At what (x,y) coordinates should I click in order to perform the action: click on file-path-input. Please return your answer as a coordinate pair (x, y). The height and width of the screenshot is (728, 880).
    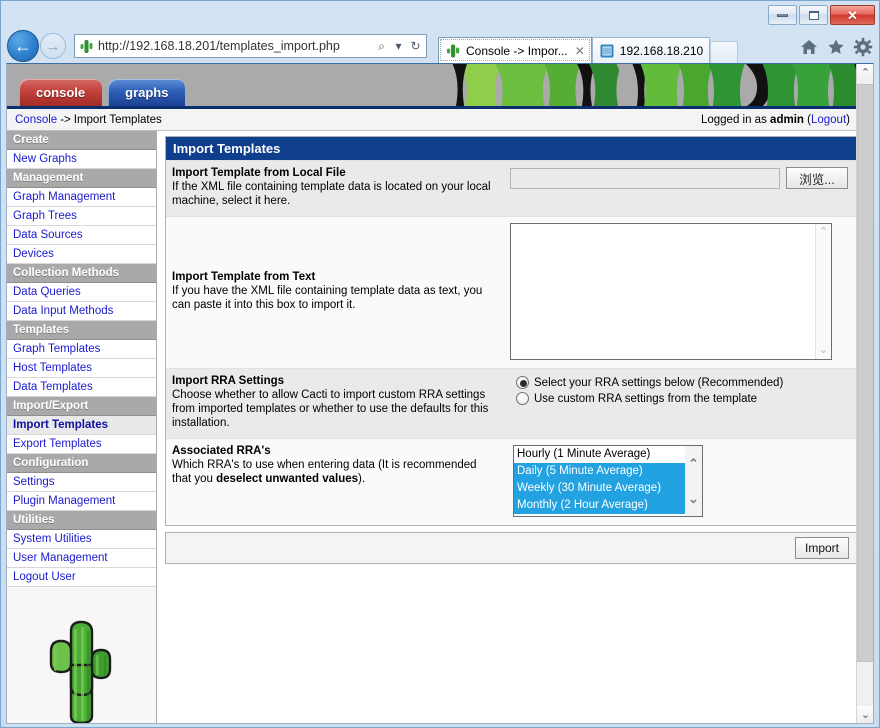
    Looking at the image, I should click on (645, 178).